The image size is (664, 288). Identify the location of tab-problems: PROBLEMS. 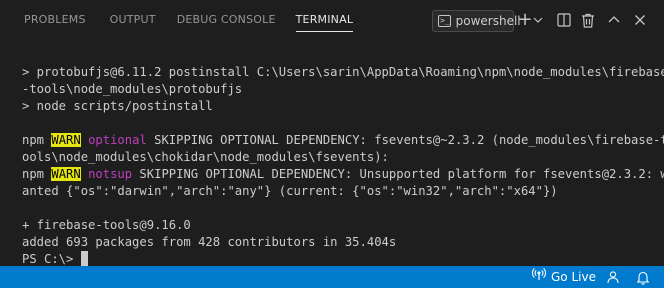
(55, 20).